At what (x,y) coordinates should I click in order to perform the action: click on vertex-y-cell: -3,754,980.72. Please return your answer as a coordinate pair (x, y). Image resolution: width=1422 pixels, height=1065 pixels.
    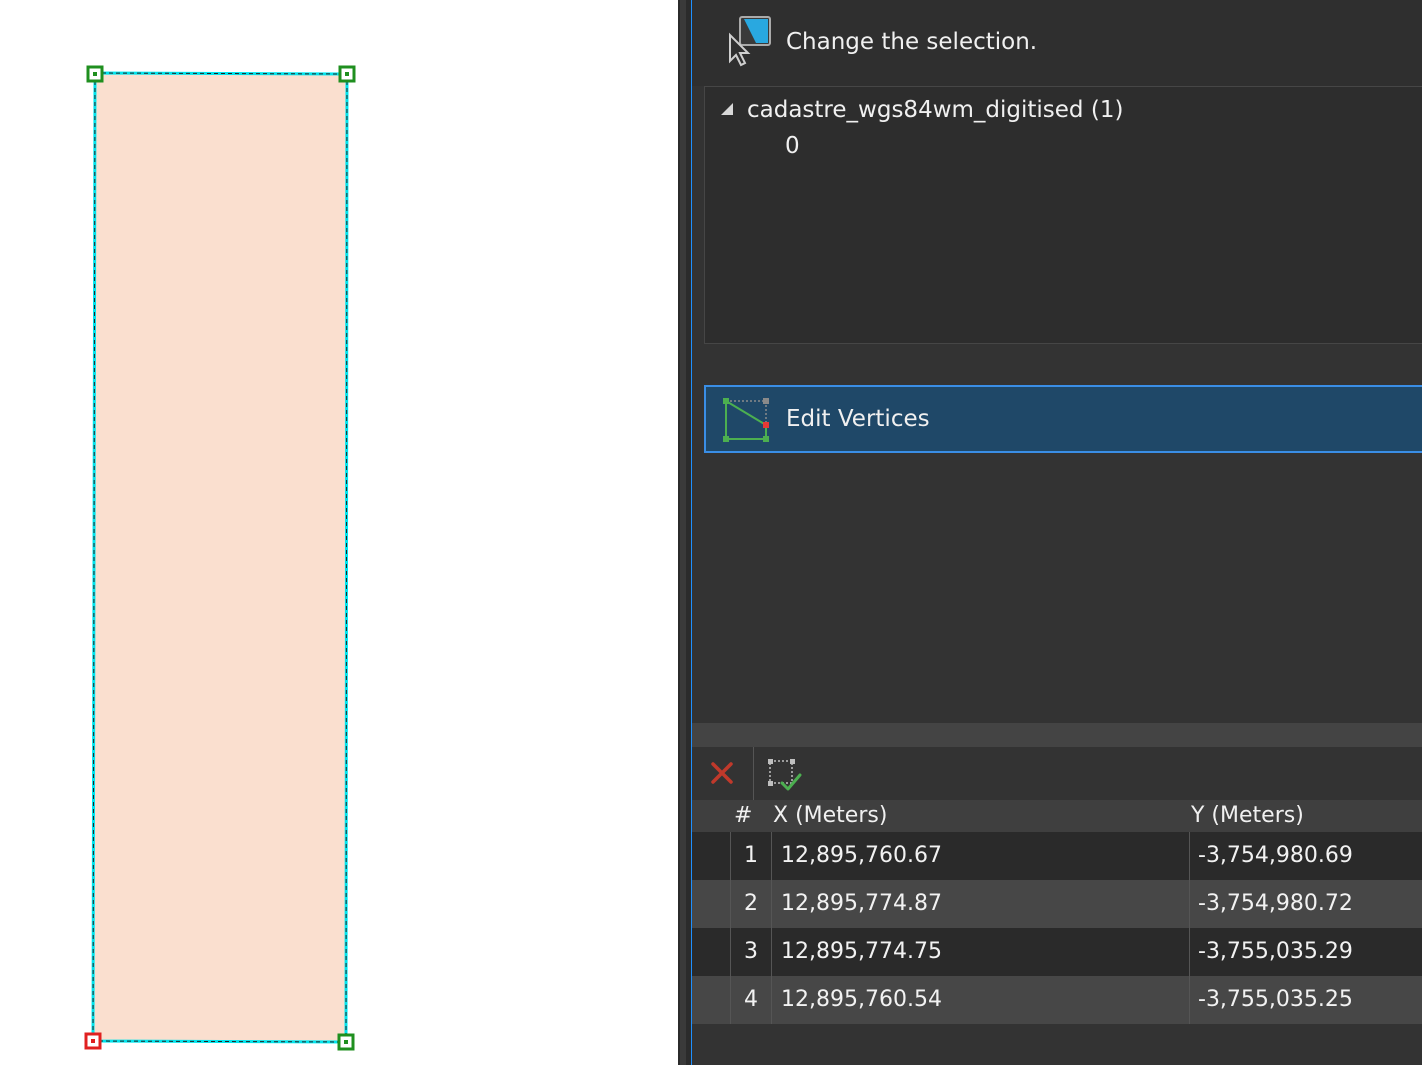
    Looking at the image, I should click on (1275, 904).